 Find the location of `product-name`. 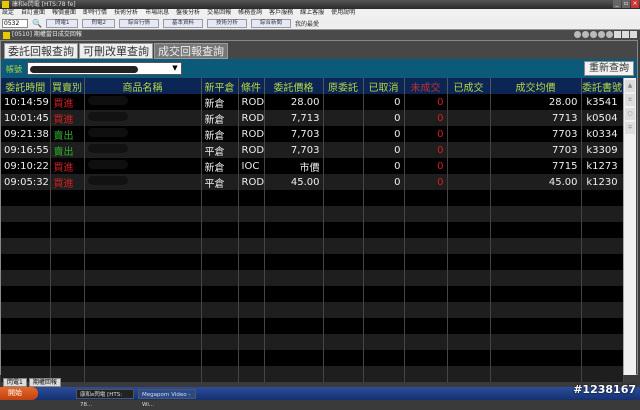

product-name is located at coordinates (143, 182).